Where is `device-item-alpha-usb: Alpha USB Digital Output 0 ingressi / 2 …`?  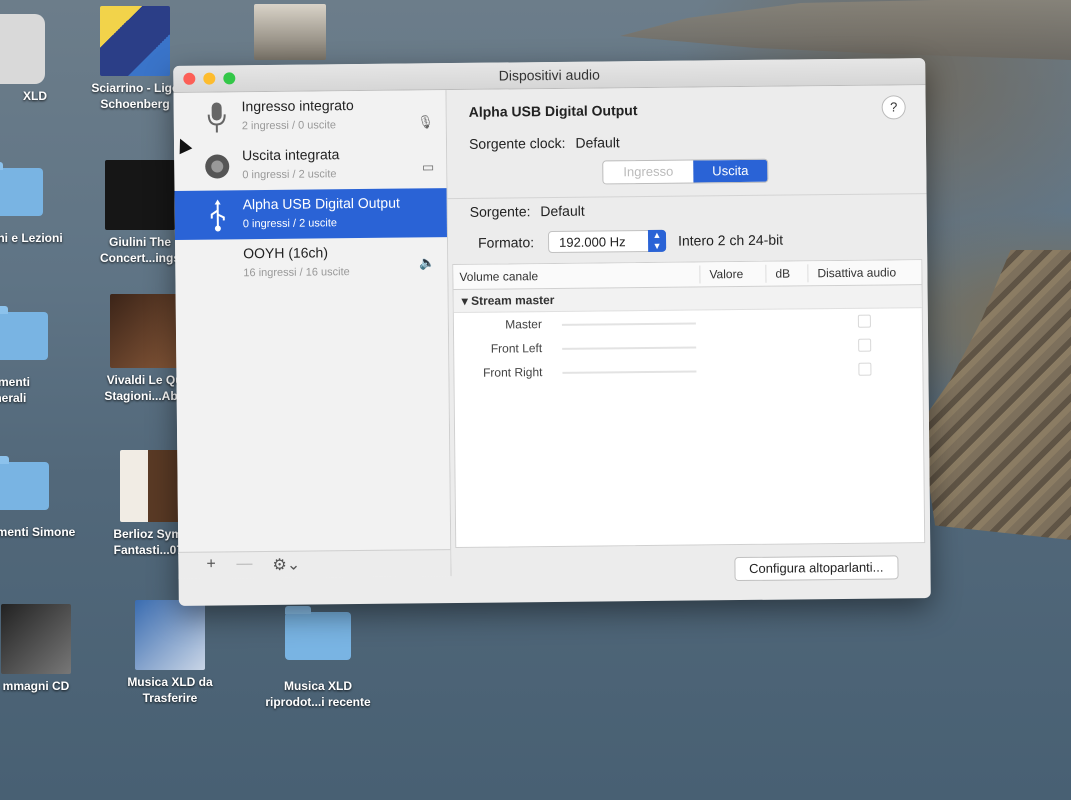
device-item-alpha-usb: Alpha USB Digital Output 0 ingressi / 2 … is located at coordinates (311, 214).